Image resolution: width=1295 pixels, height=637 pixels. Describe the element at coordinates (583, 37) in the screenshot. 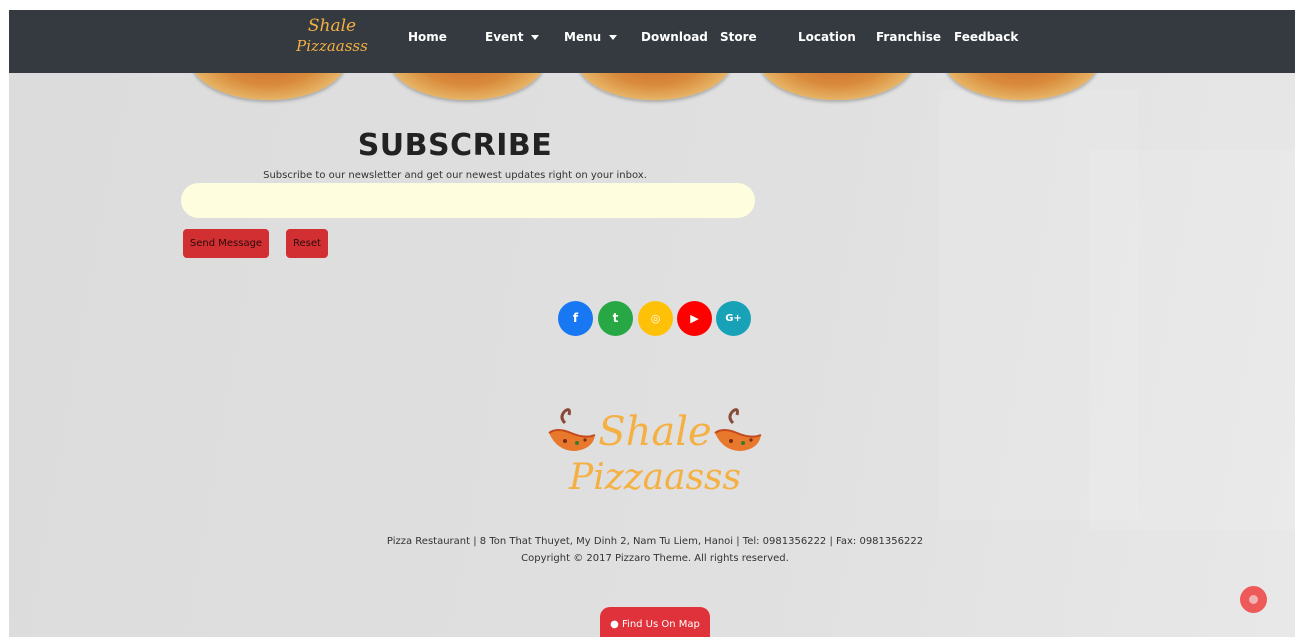

I see `nav-menu-label: Menu` at that location.